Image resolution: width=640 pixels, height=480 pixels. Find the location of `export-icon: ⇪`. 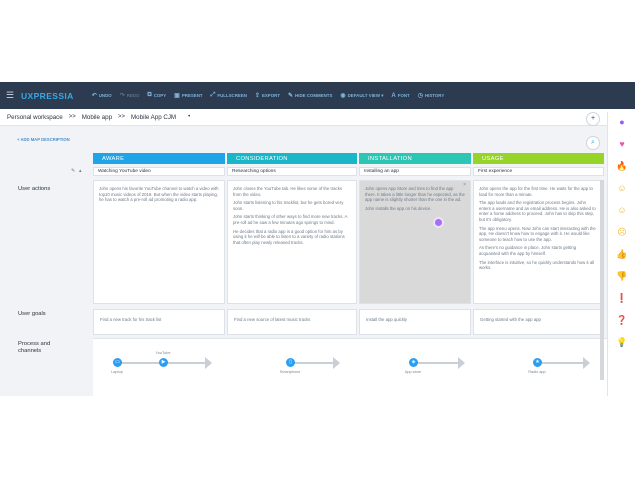

export-icon: ⇪ is located at coordinates (257, 96).